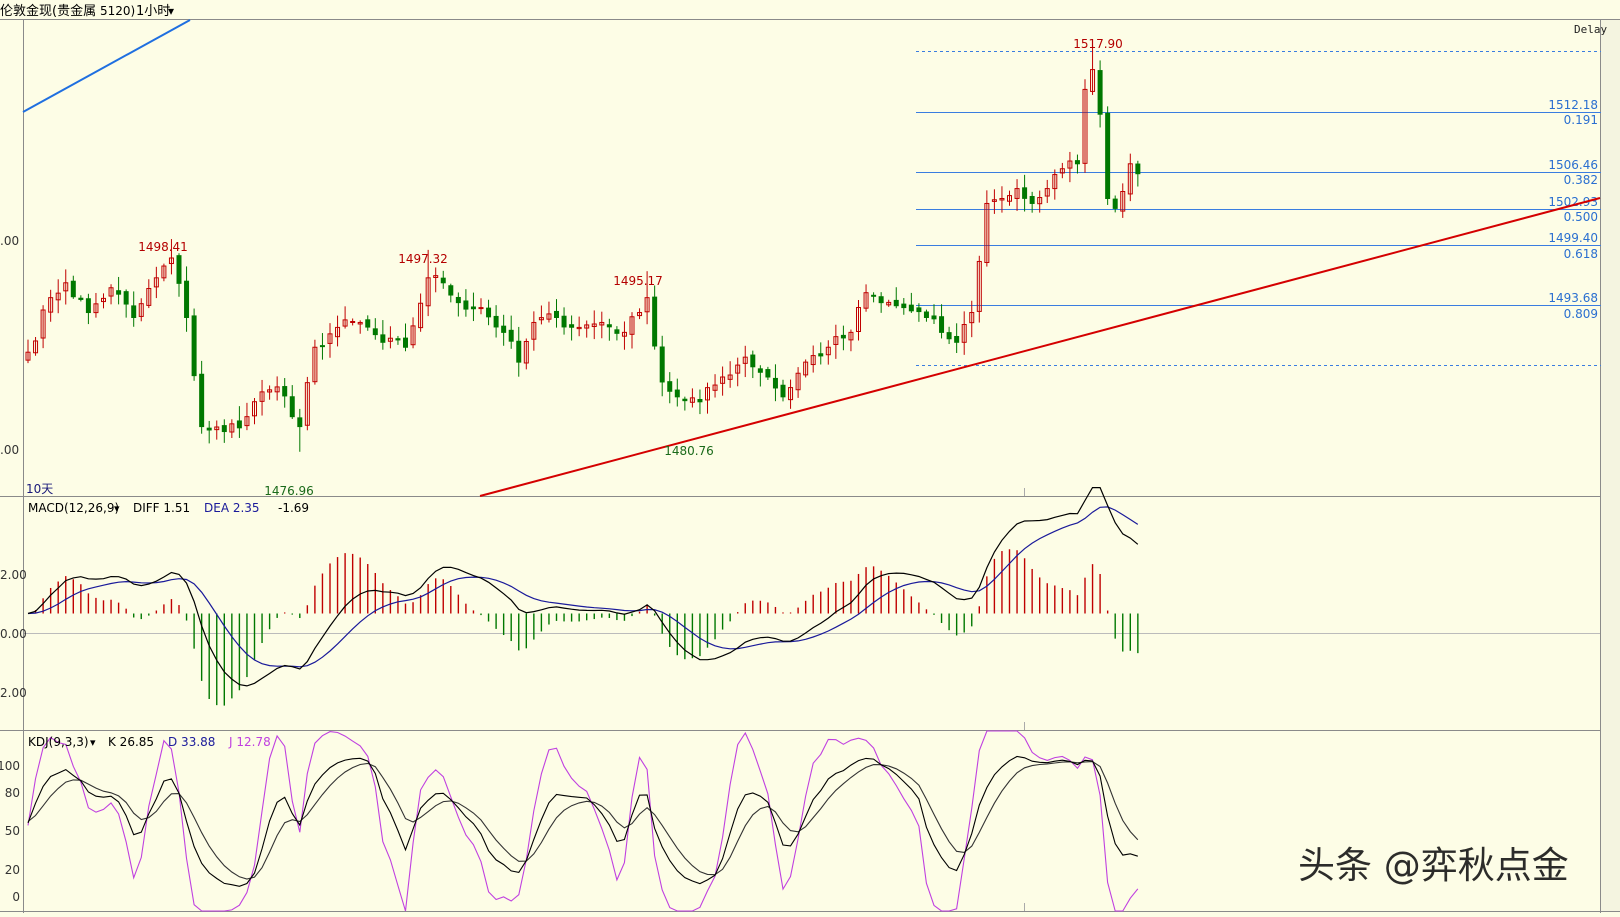 The image size is (1620, 917). What do you see at coordinates (1098, 44) in the screenshot?
I see `swing-high-label: 1517.90` at bounding box center [1098, 44].